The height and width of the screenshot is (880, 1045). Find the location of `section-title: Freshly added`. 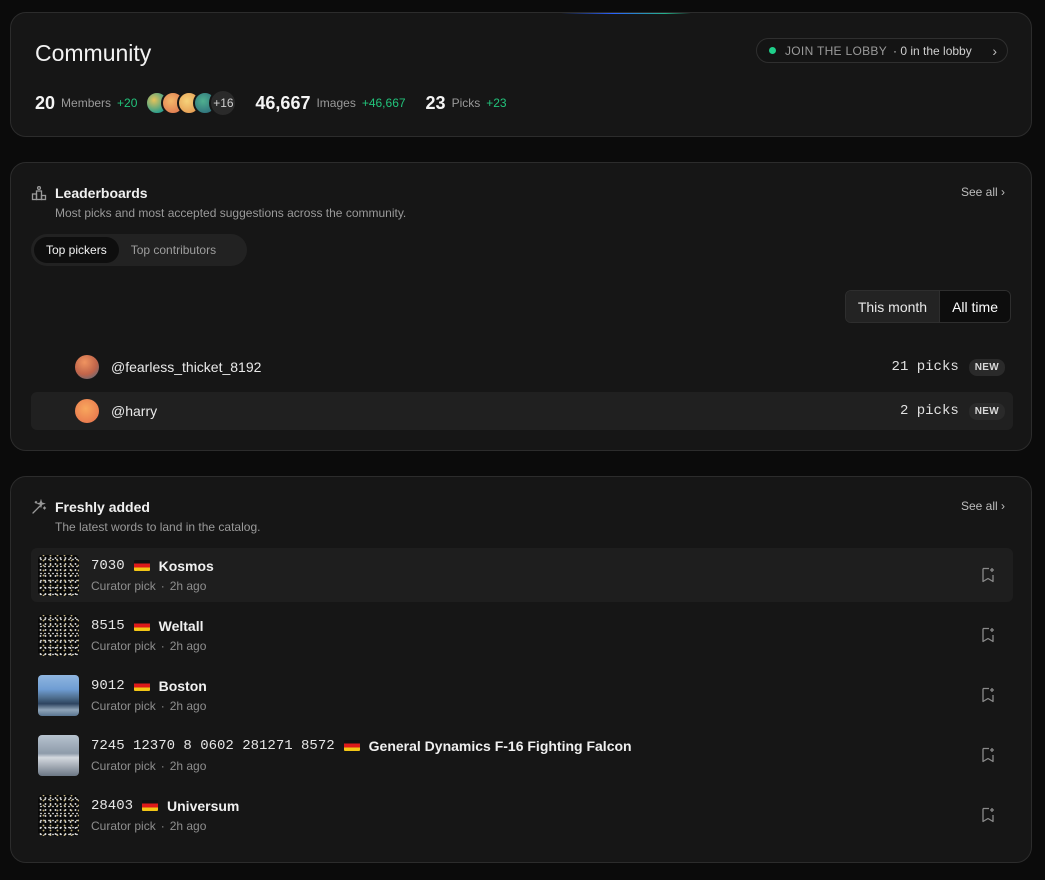

section-title: Freshly added is located at coordinates (102, 507).